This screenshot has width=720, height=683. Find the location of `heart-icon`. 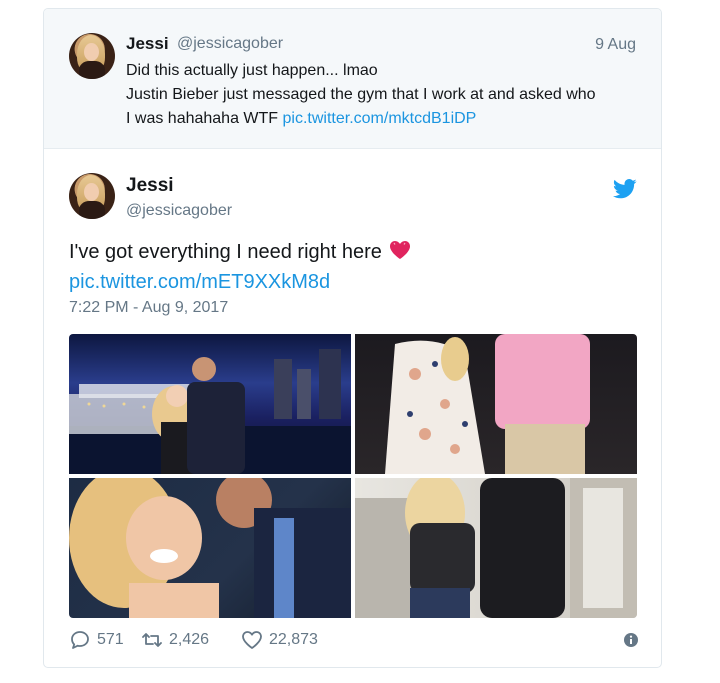

heart-icon is located at coordinates (252, 640).